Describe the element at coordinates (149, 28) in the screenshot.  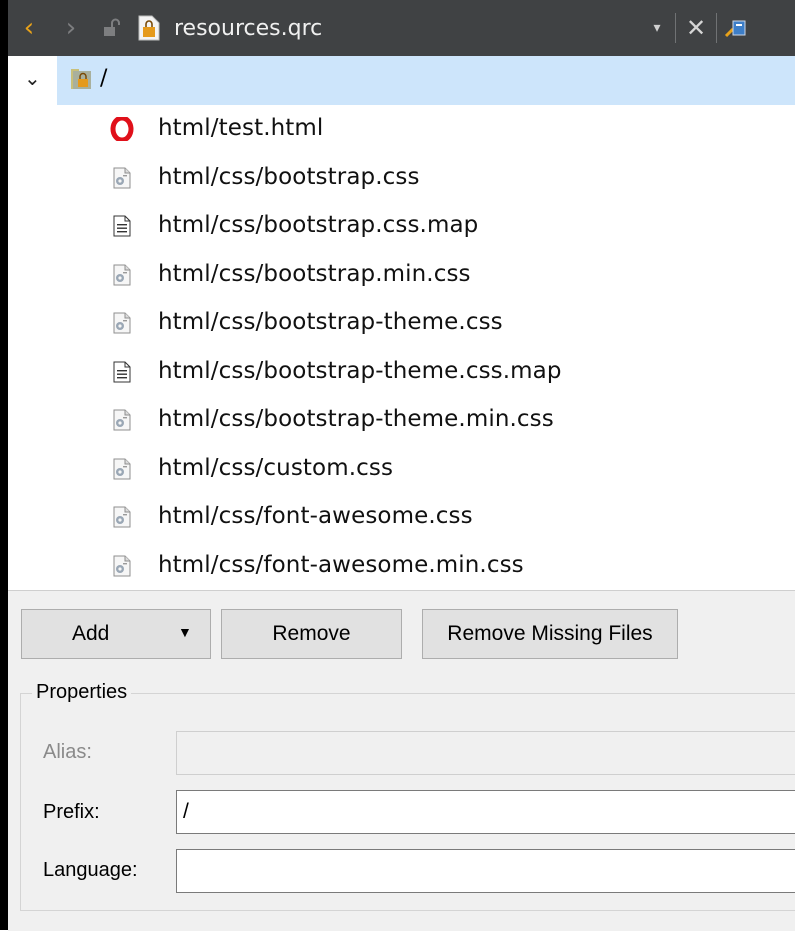
I see `qrc-file-icon` at that location.